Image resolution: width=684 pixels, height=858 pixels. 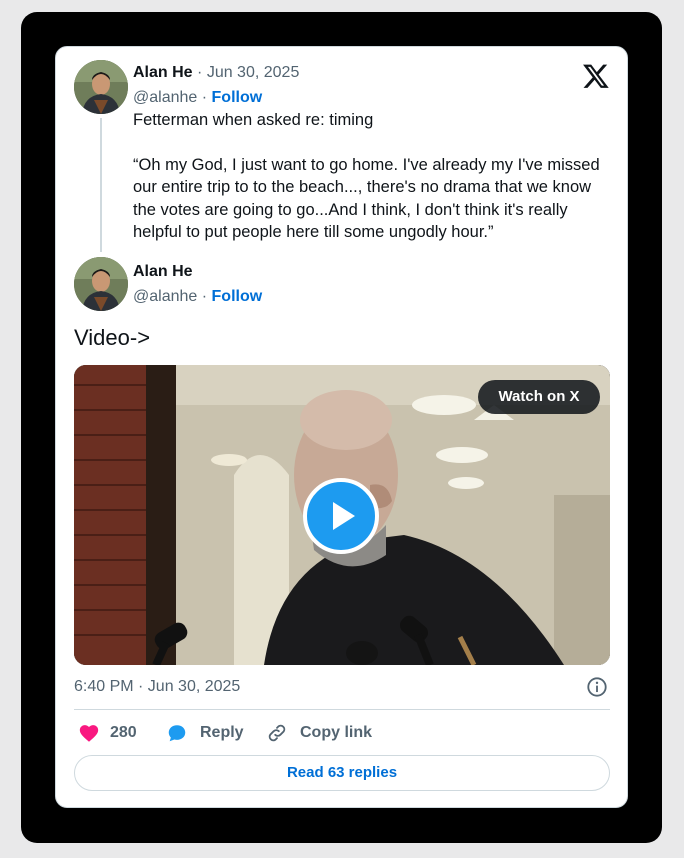 I want to click on link-icon, so click(x=277, y=733).